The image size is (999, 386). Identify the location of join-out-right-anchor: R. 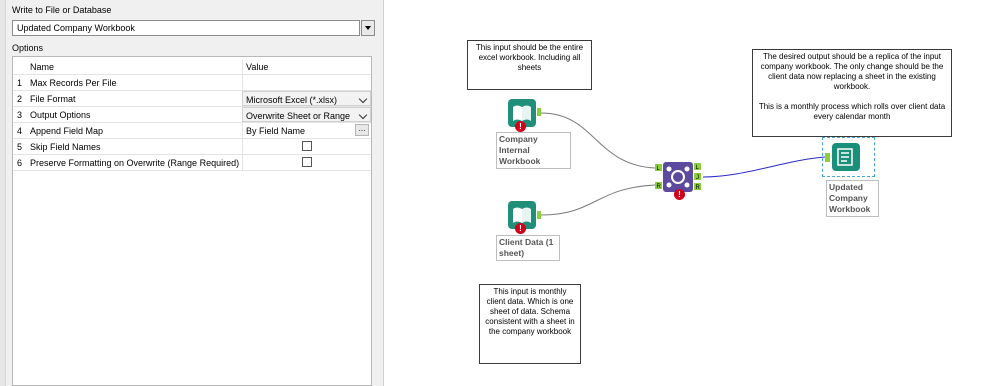
(698, 188).